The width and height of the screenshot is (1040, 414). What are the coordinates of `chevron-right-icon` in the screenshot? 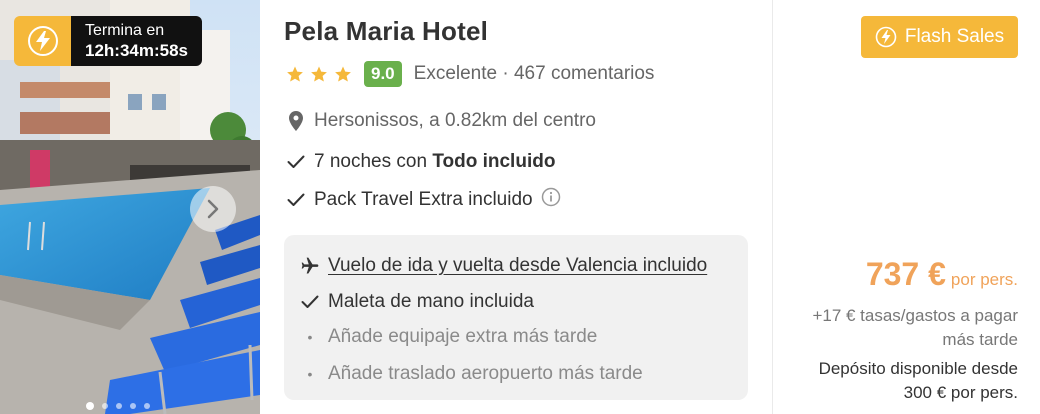 It's located at (213, 209).